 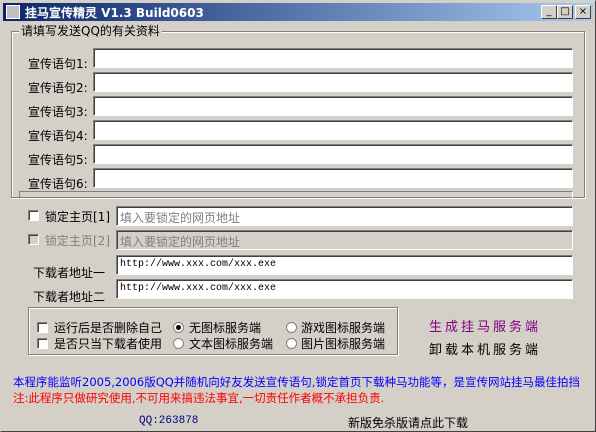 I want to click on slogan-label-1: 宣传语句1:, so click(x=58, y=64).